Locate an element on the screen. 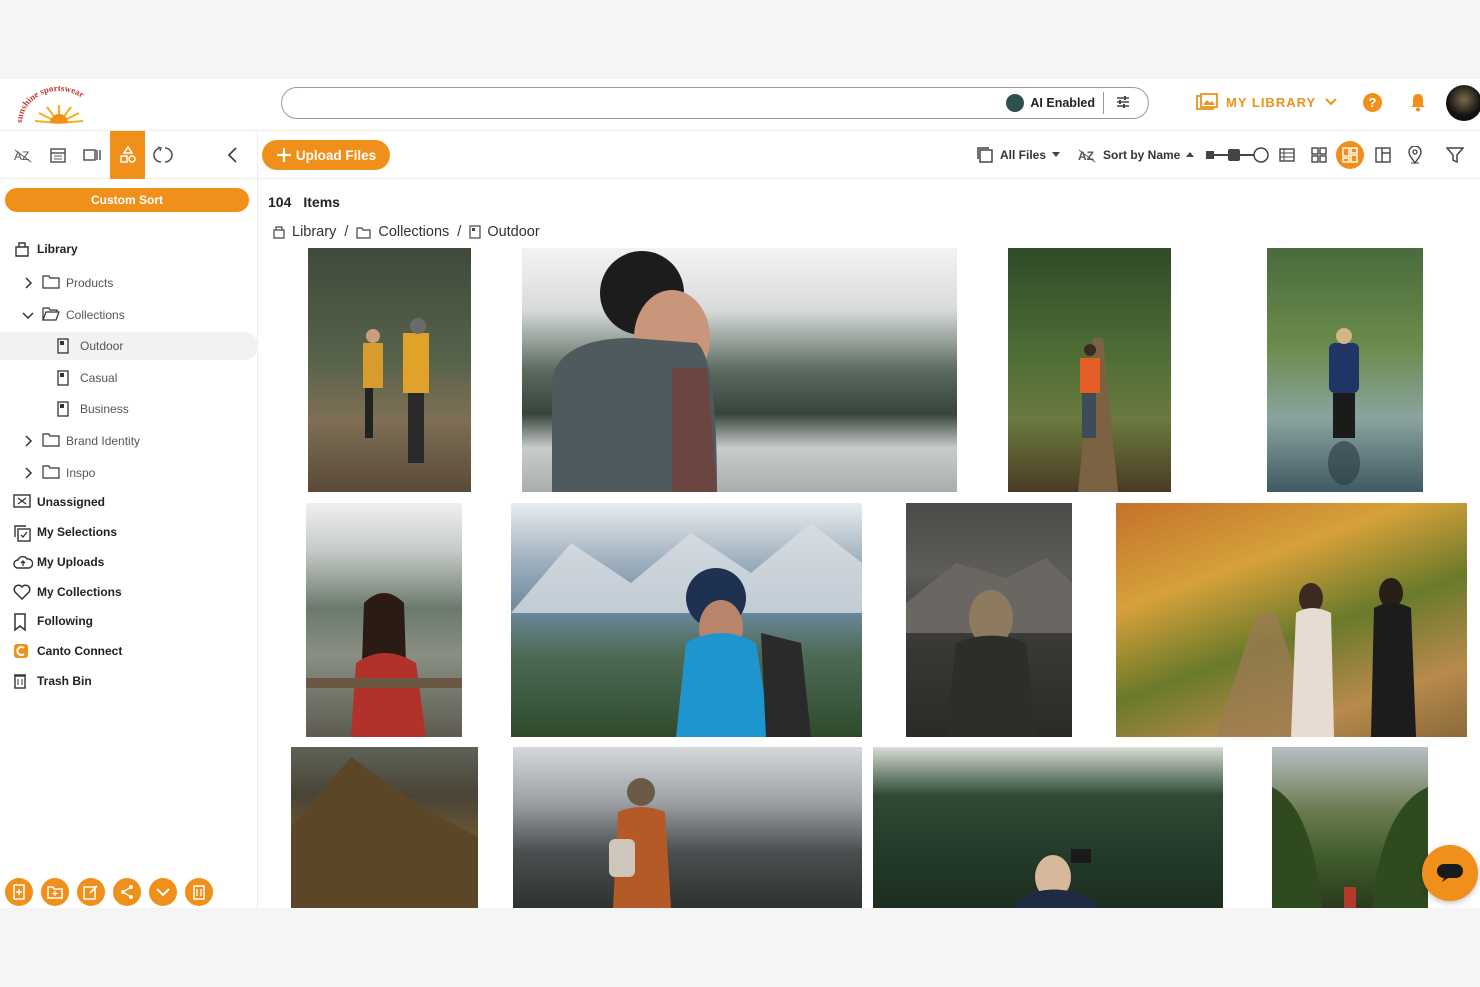  sort-az-icon: AZ is located at coordinates (22, 155).